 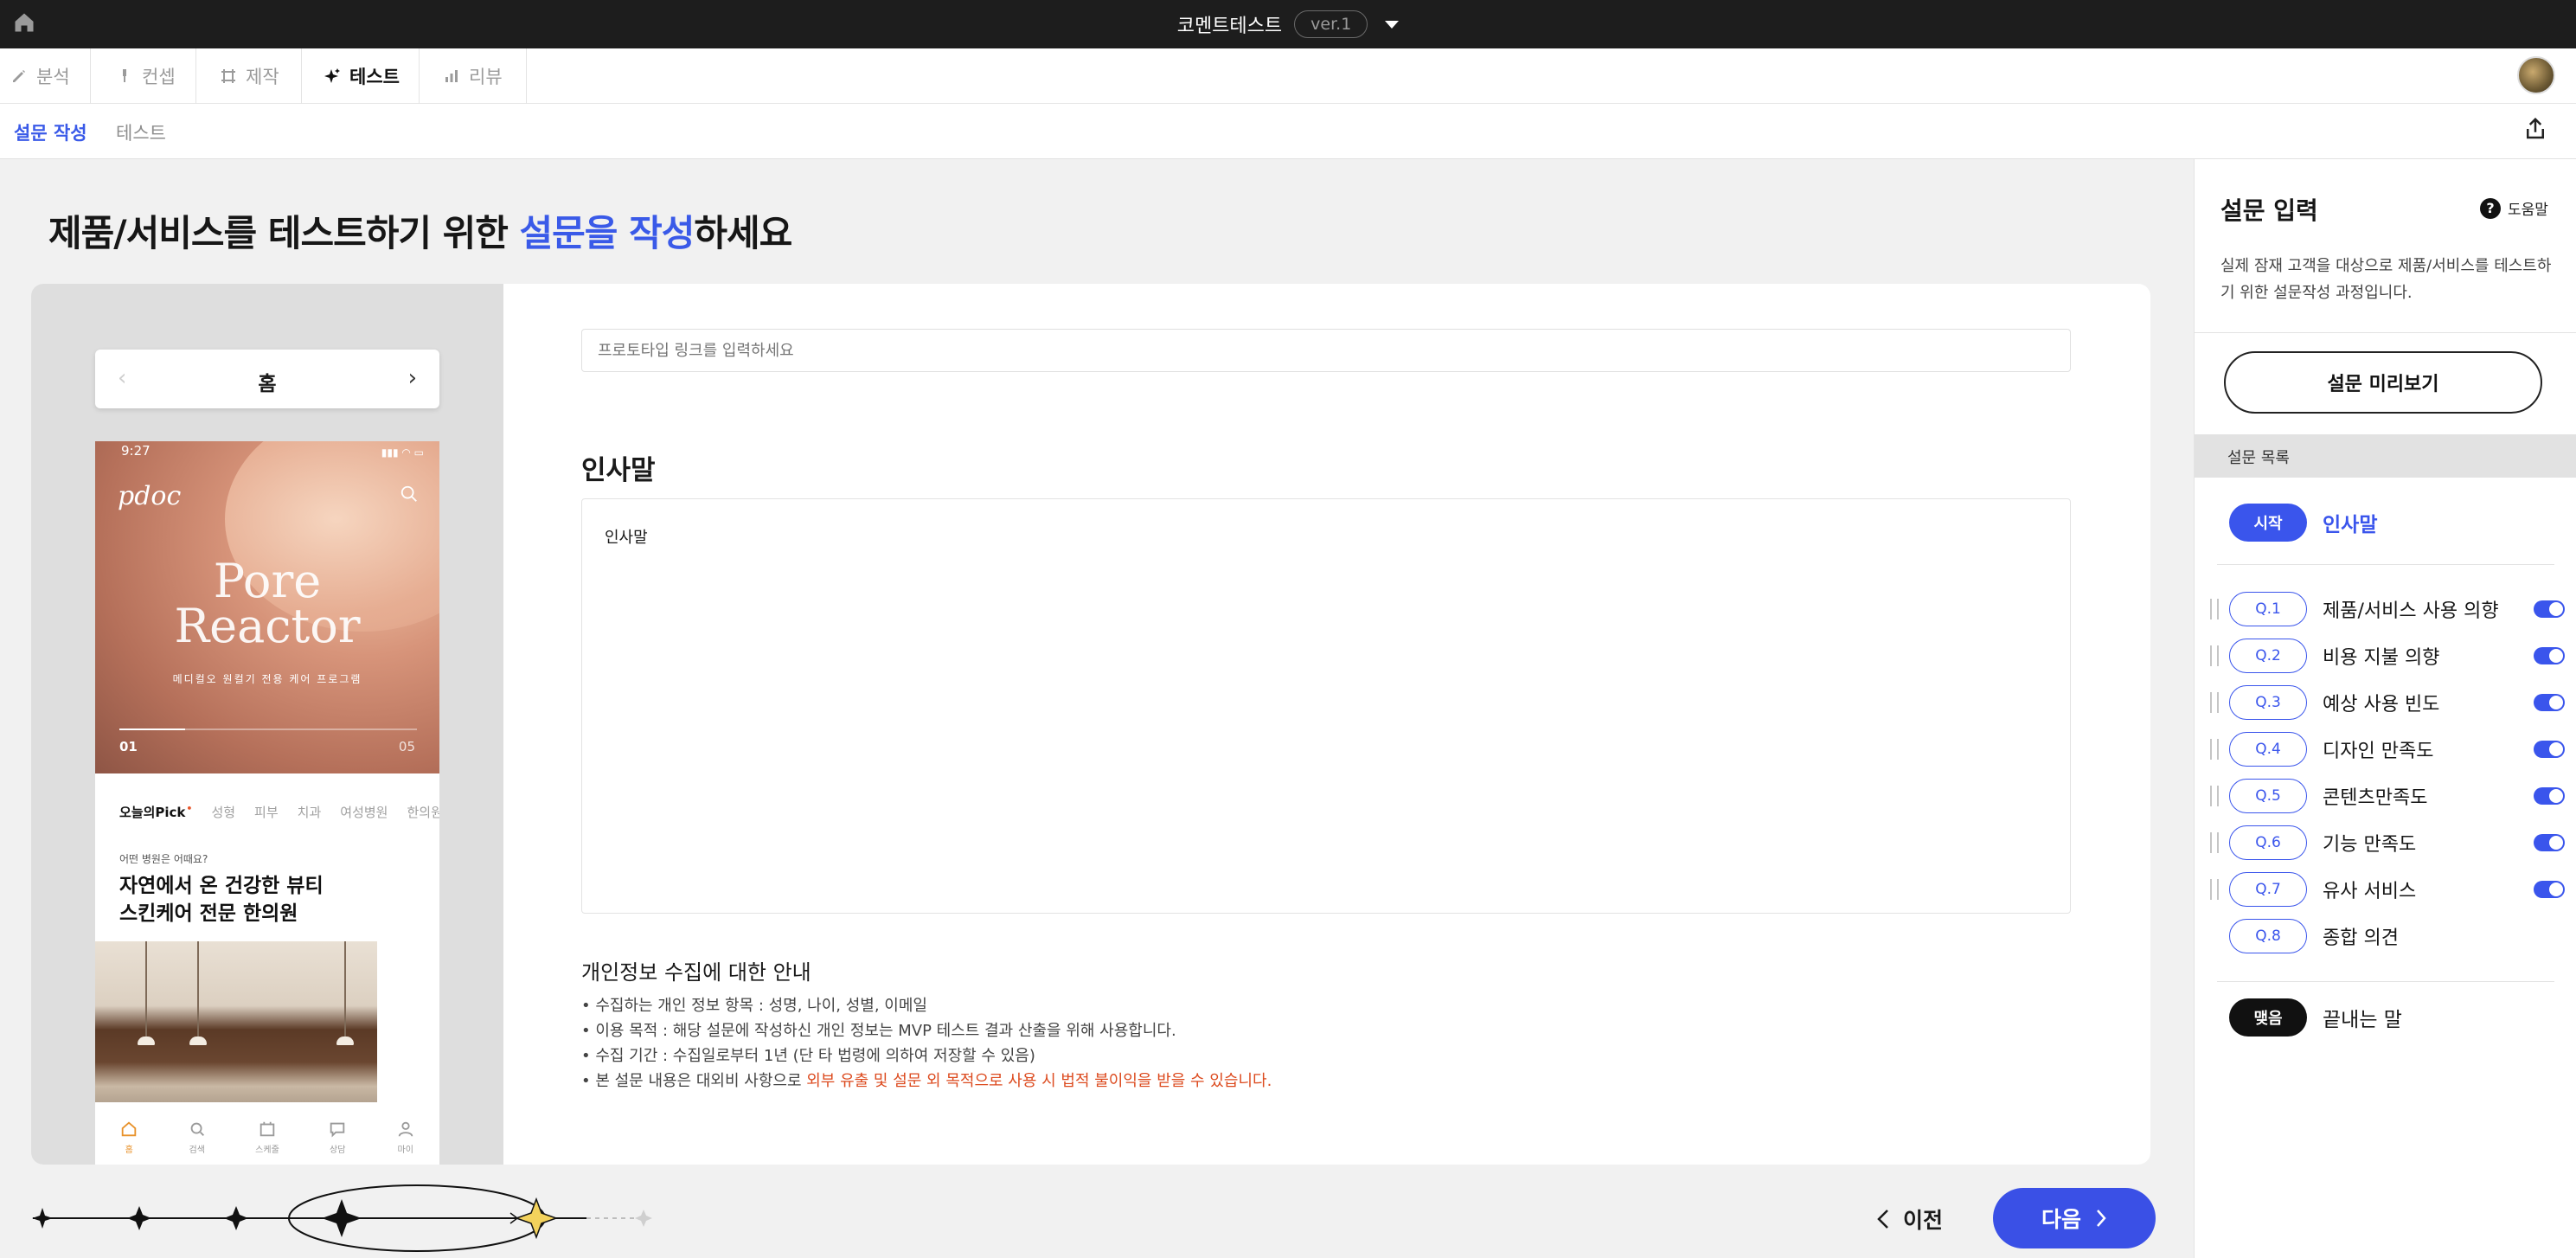 I want to click on prev-button: 이전, so click(x=1909, y=1219).